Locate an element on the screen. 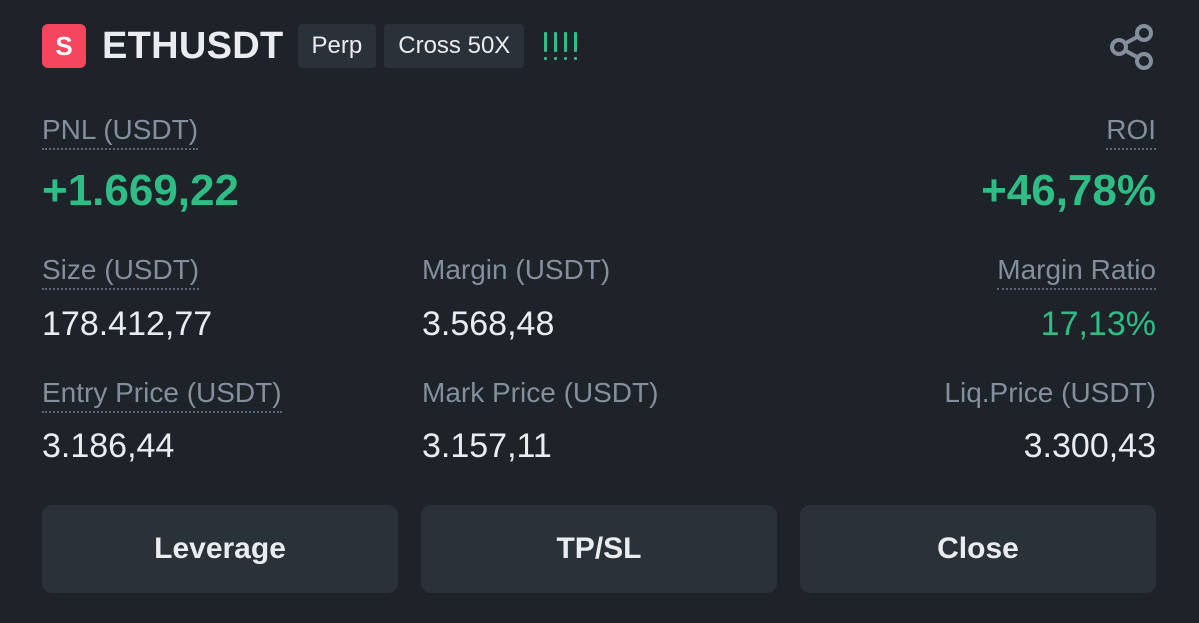  margin-ratio-label: Margin Ratio is located at coordinates (1076, 272).